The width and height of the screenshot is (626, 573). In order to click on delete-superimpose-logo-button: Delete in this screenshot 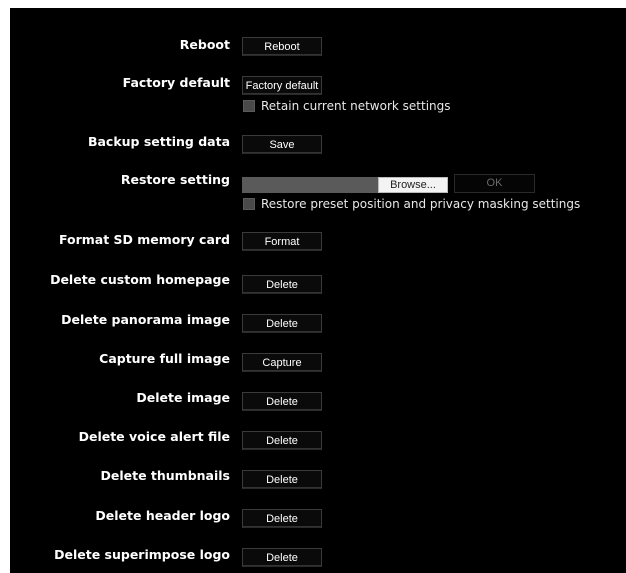, I will do `click(282, 557)`.